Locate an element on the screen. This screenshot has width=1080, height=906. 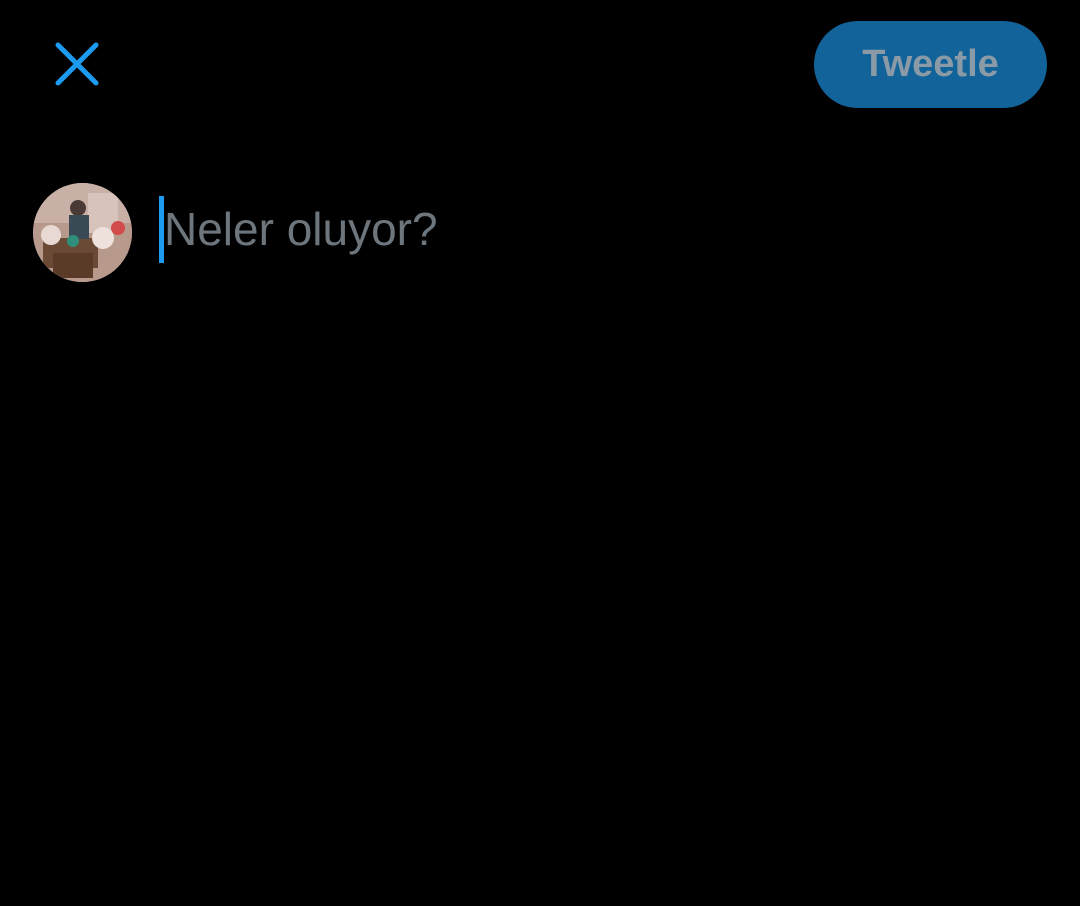
close-button is located at coordinates (77, 64).